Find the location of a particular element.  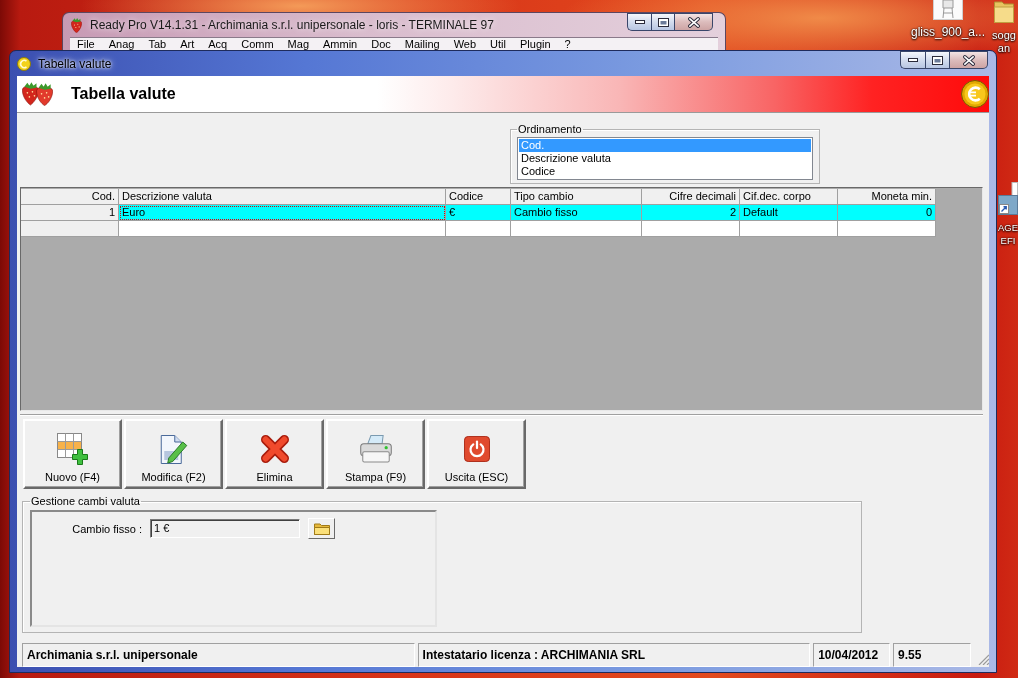

column-header: Codice is located at coordinates (478, 197).